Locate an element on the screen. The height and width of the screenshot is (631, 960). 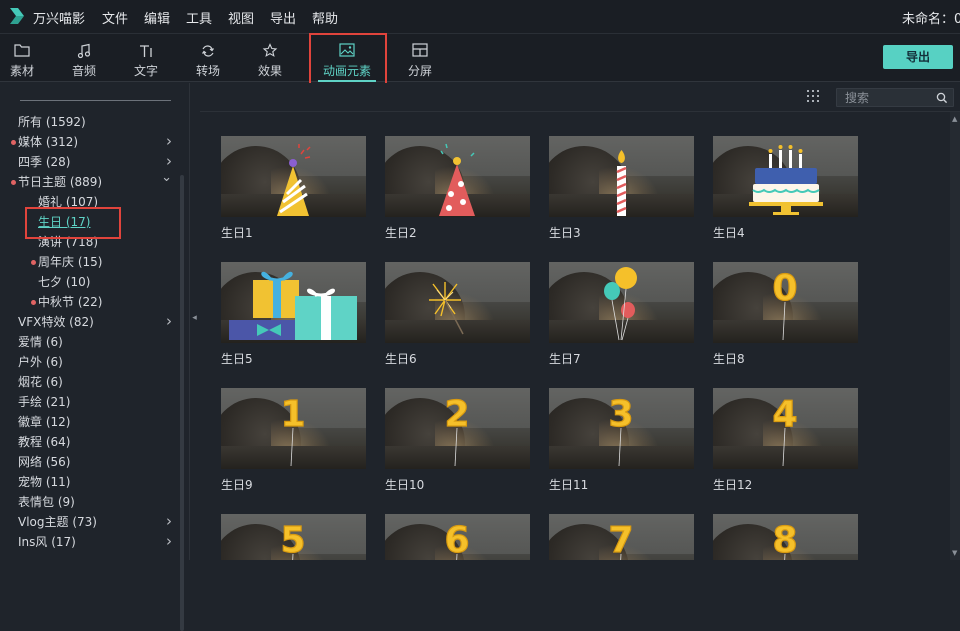
category-label: 户外 (6) is located at coordinates (40, 362).